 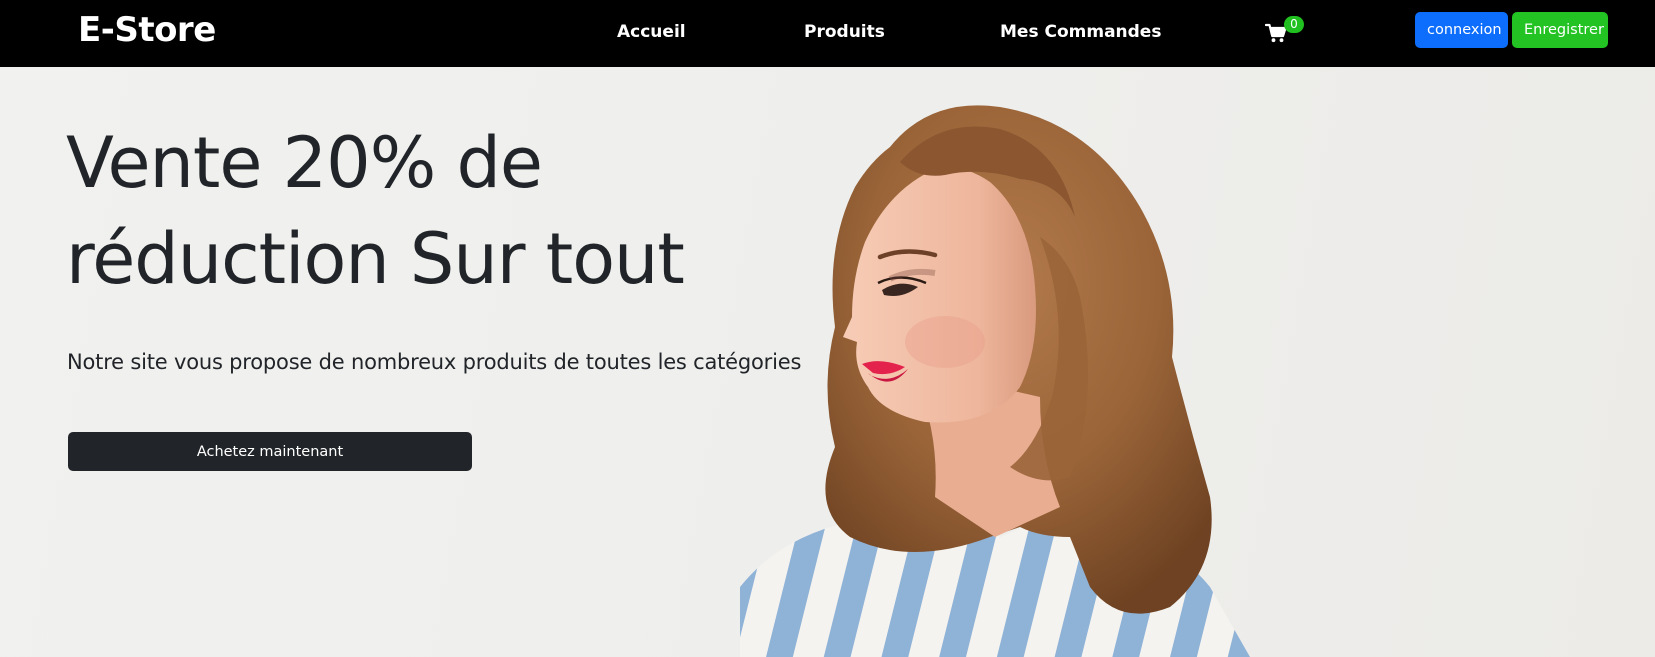 What do you see at coordinates (651, 32) in the screenshot?
I see `nav-link-accueil: Accueil` at bounding box center [651, 32].